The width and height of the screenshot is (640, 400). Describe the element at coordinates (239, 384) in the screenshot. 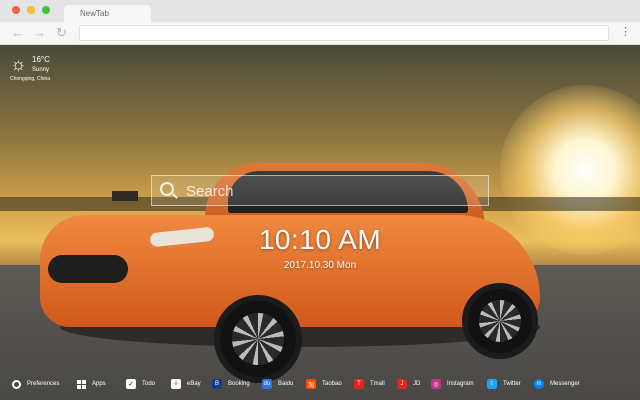

I see `link-label: Booking` at that location.